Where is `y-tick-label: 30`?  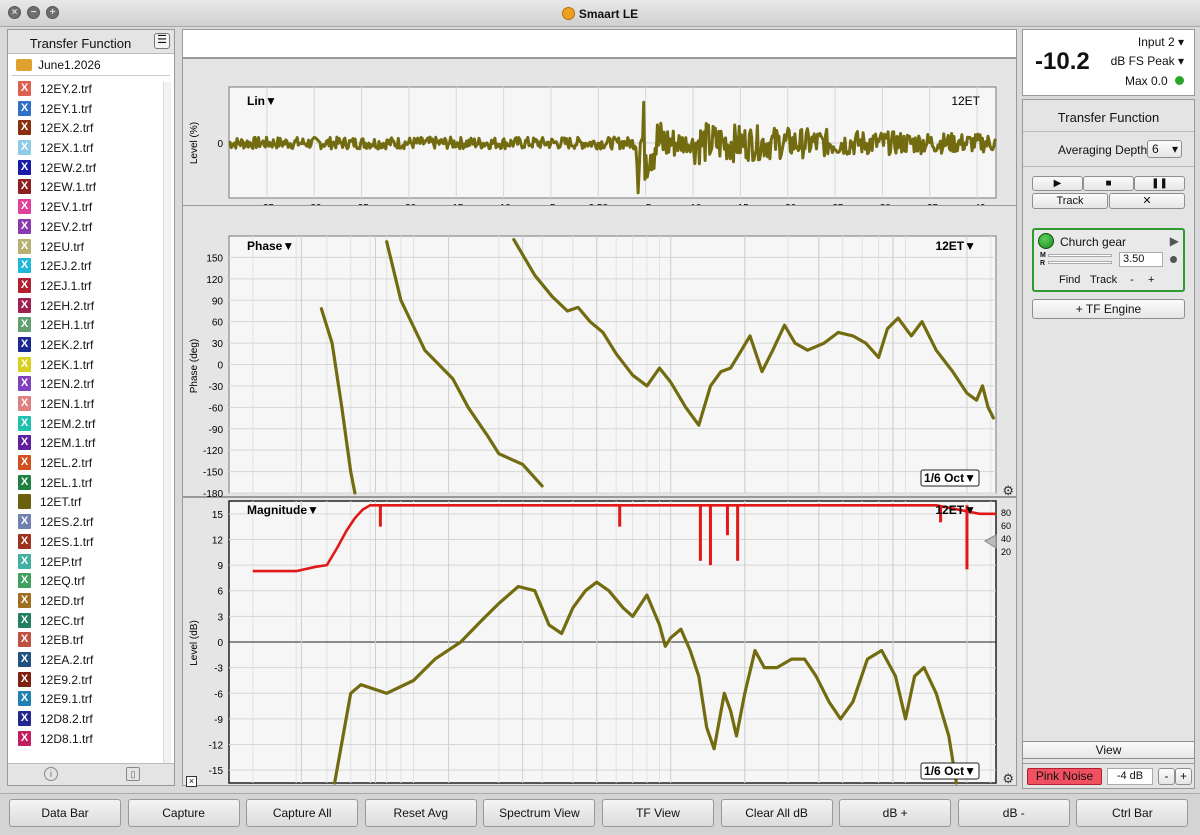 y-tick-label: 30 is located at coordinates (218, 344).